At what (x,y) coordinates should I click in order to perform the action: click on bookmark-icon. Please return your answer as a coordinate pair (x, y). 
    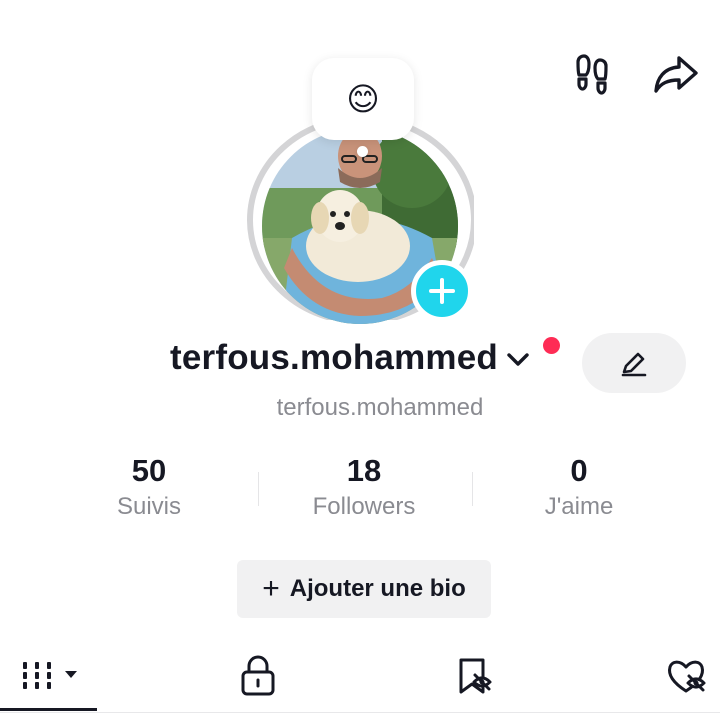
    Looking at the image, I should click on (475, 676).